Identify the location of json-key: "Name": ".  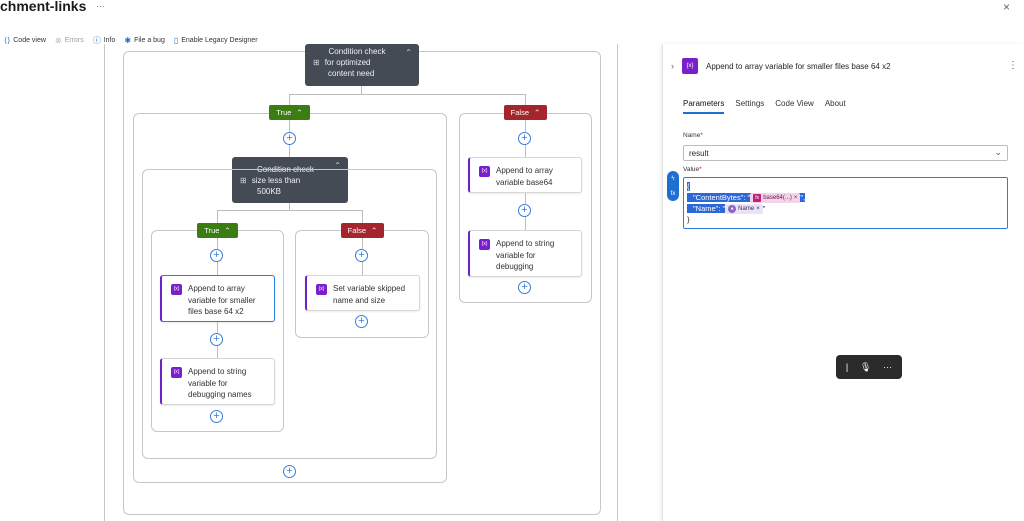
(709, 209).